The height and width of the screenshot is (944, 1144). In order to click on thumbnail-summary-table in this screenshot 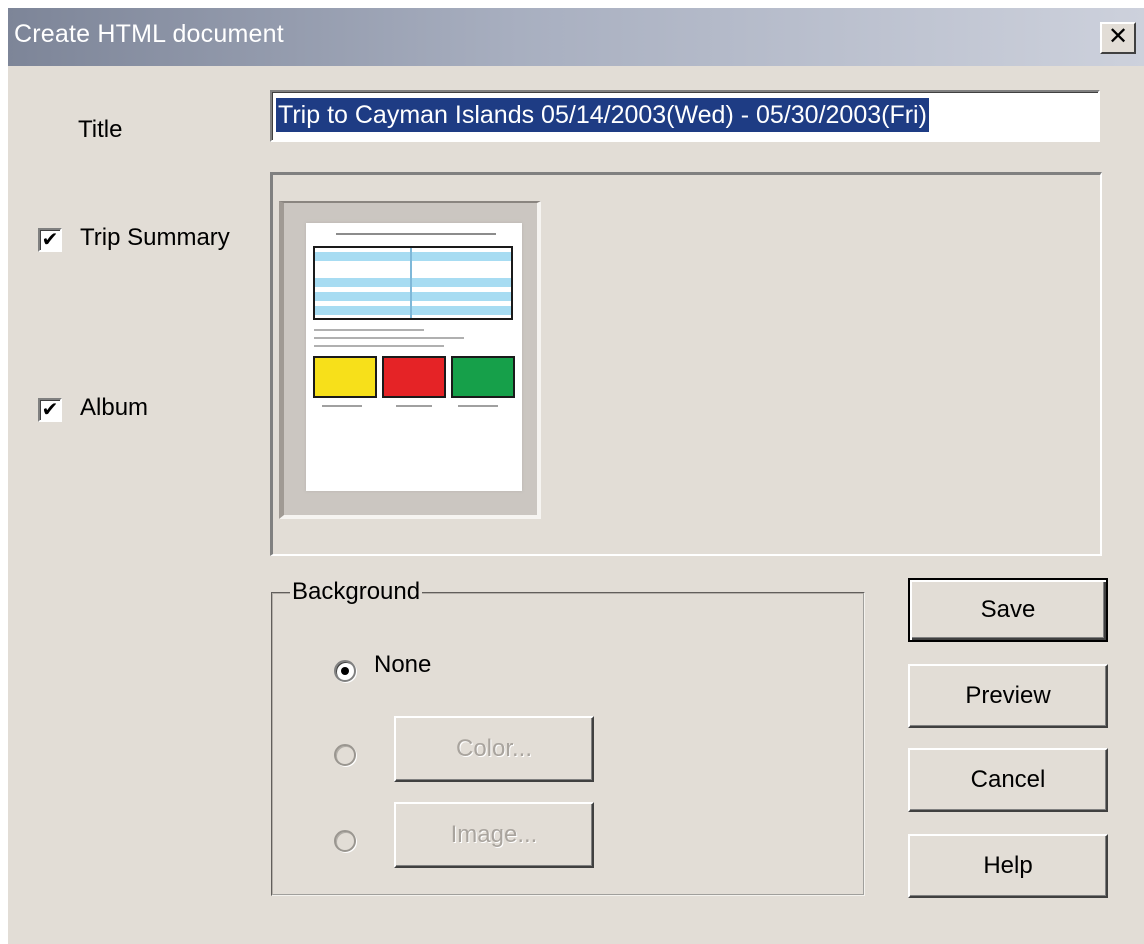, I will do `click(413, 283)`.